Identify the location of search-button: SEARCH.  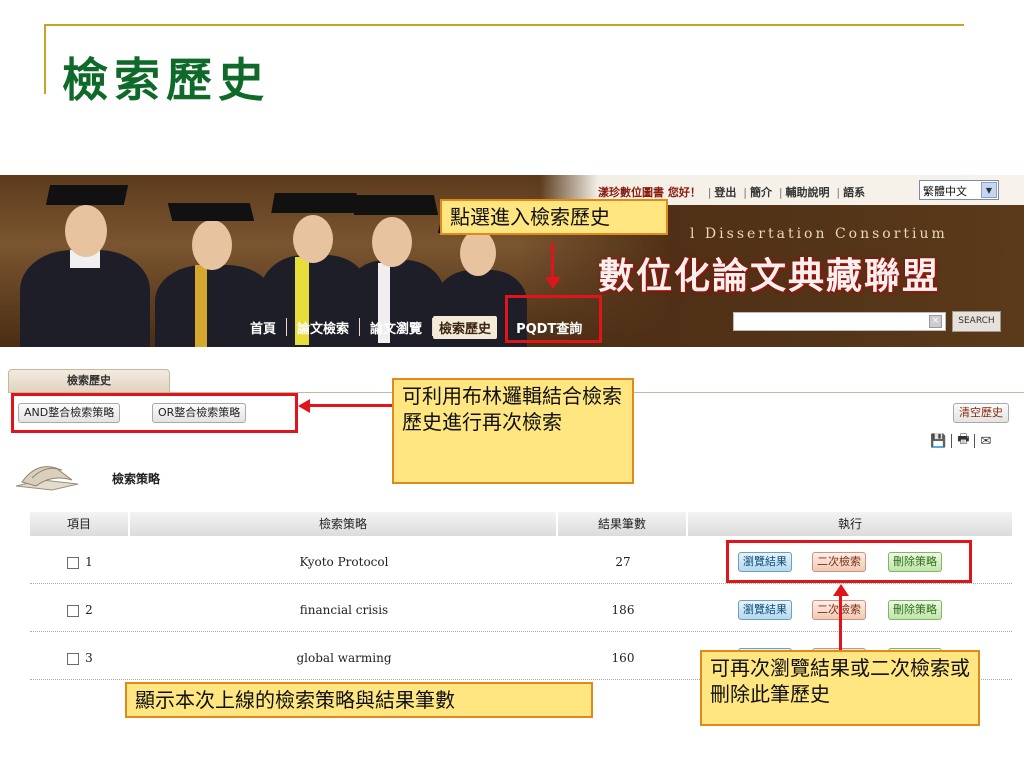
(976, 321).